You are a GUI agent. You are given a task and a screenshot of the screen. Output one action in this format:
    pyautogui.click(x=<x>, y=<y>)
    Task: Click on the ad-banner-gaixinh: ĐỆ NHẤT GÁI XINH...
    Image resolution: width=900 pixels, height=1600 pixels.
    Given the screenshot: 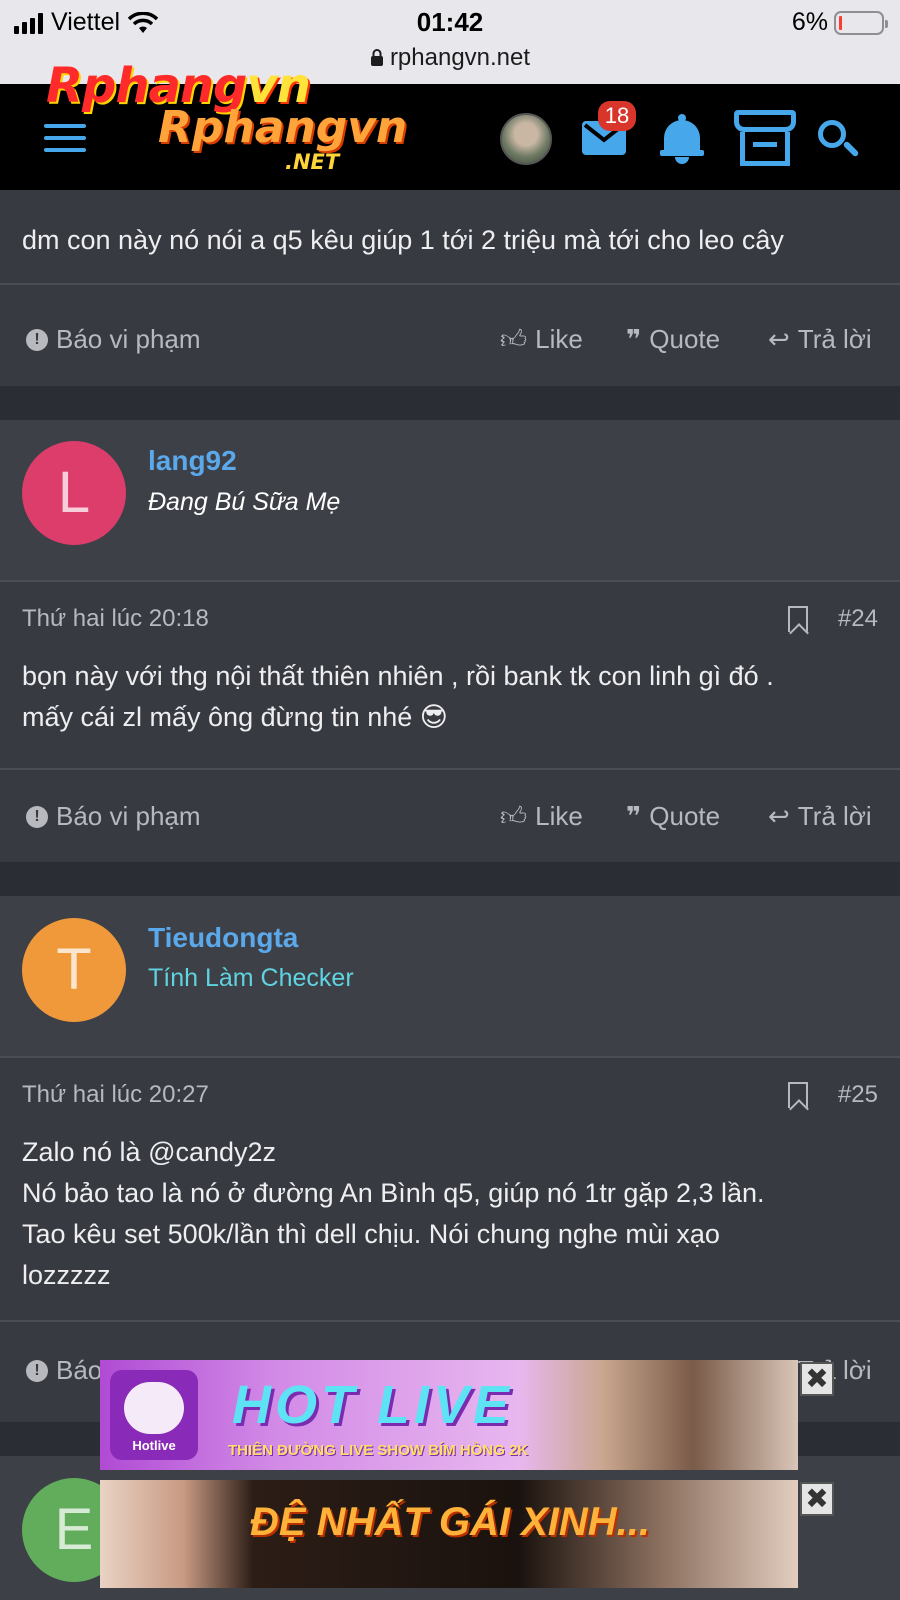 What is the action you would take?
    pyautogui.click(x=449, y=1534)
    